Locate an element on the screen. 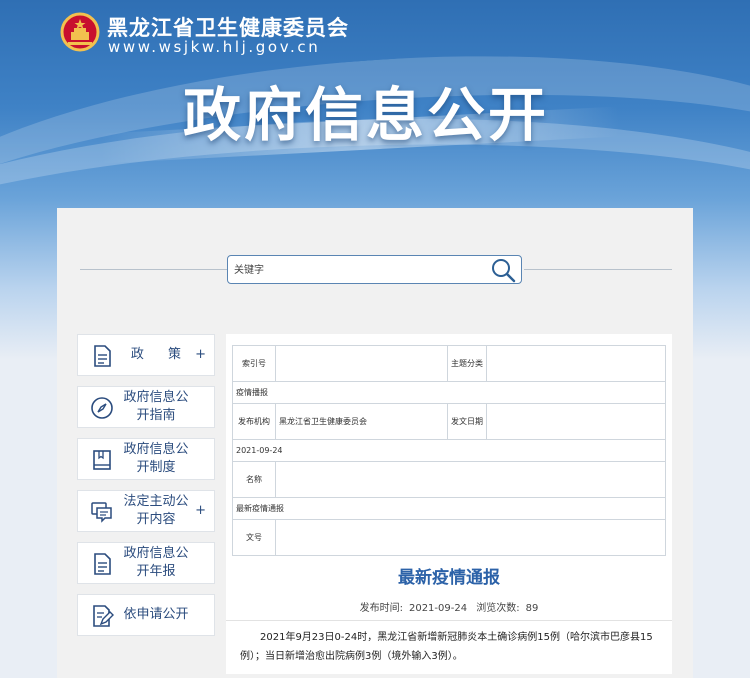  search-bar is located at coordinates (374, 269).